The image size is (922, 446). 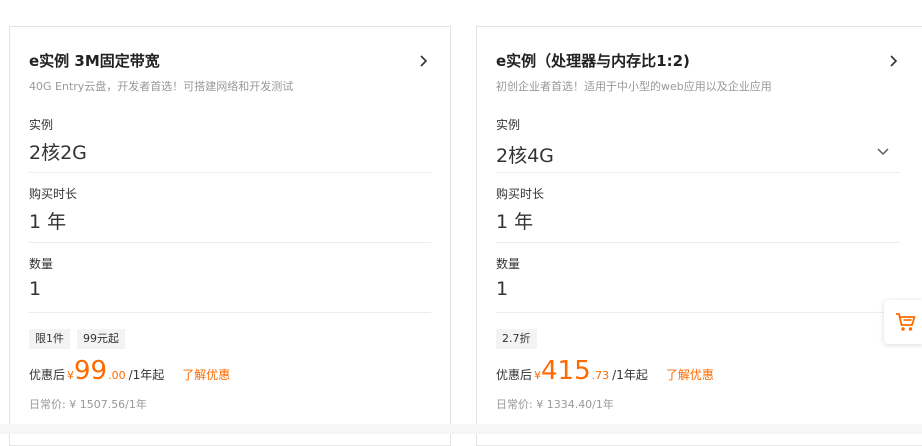 What do you see at coordinates (161, 86) in the screenshot?
I see `card-subtitle: 40G Entry云盘，开发者首选！可搭建网络和开发测试` at bounding box center [161, 86].